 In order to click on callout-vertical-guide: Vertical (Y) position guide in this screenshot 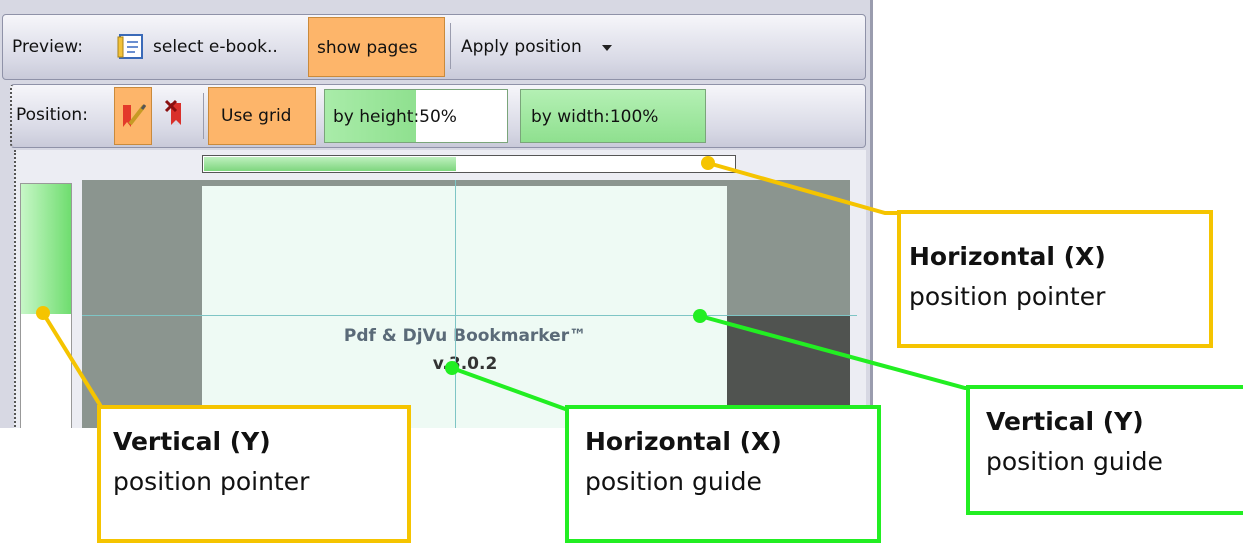, I will do `click(1104, 450)`.